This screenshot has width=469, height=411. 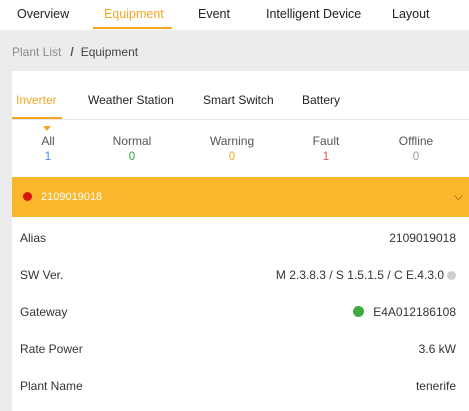 I want to click on field-row-rate-power: Rate Power 3.6 kW, so click(x=240, y=348).